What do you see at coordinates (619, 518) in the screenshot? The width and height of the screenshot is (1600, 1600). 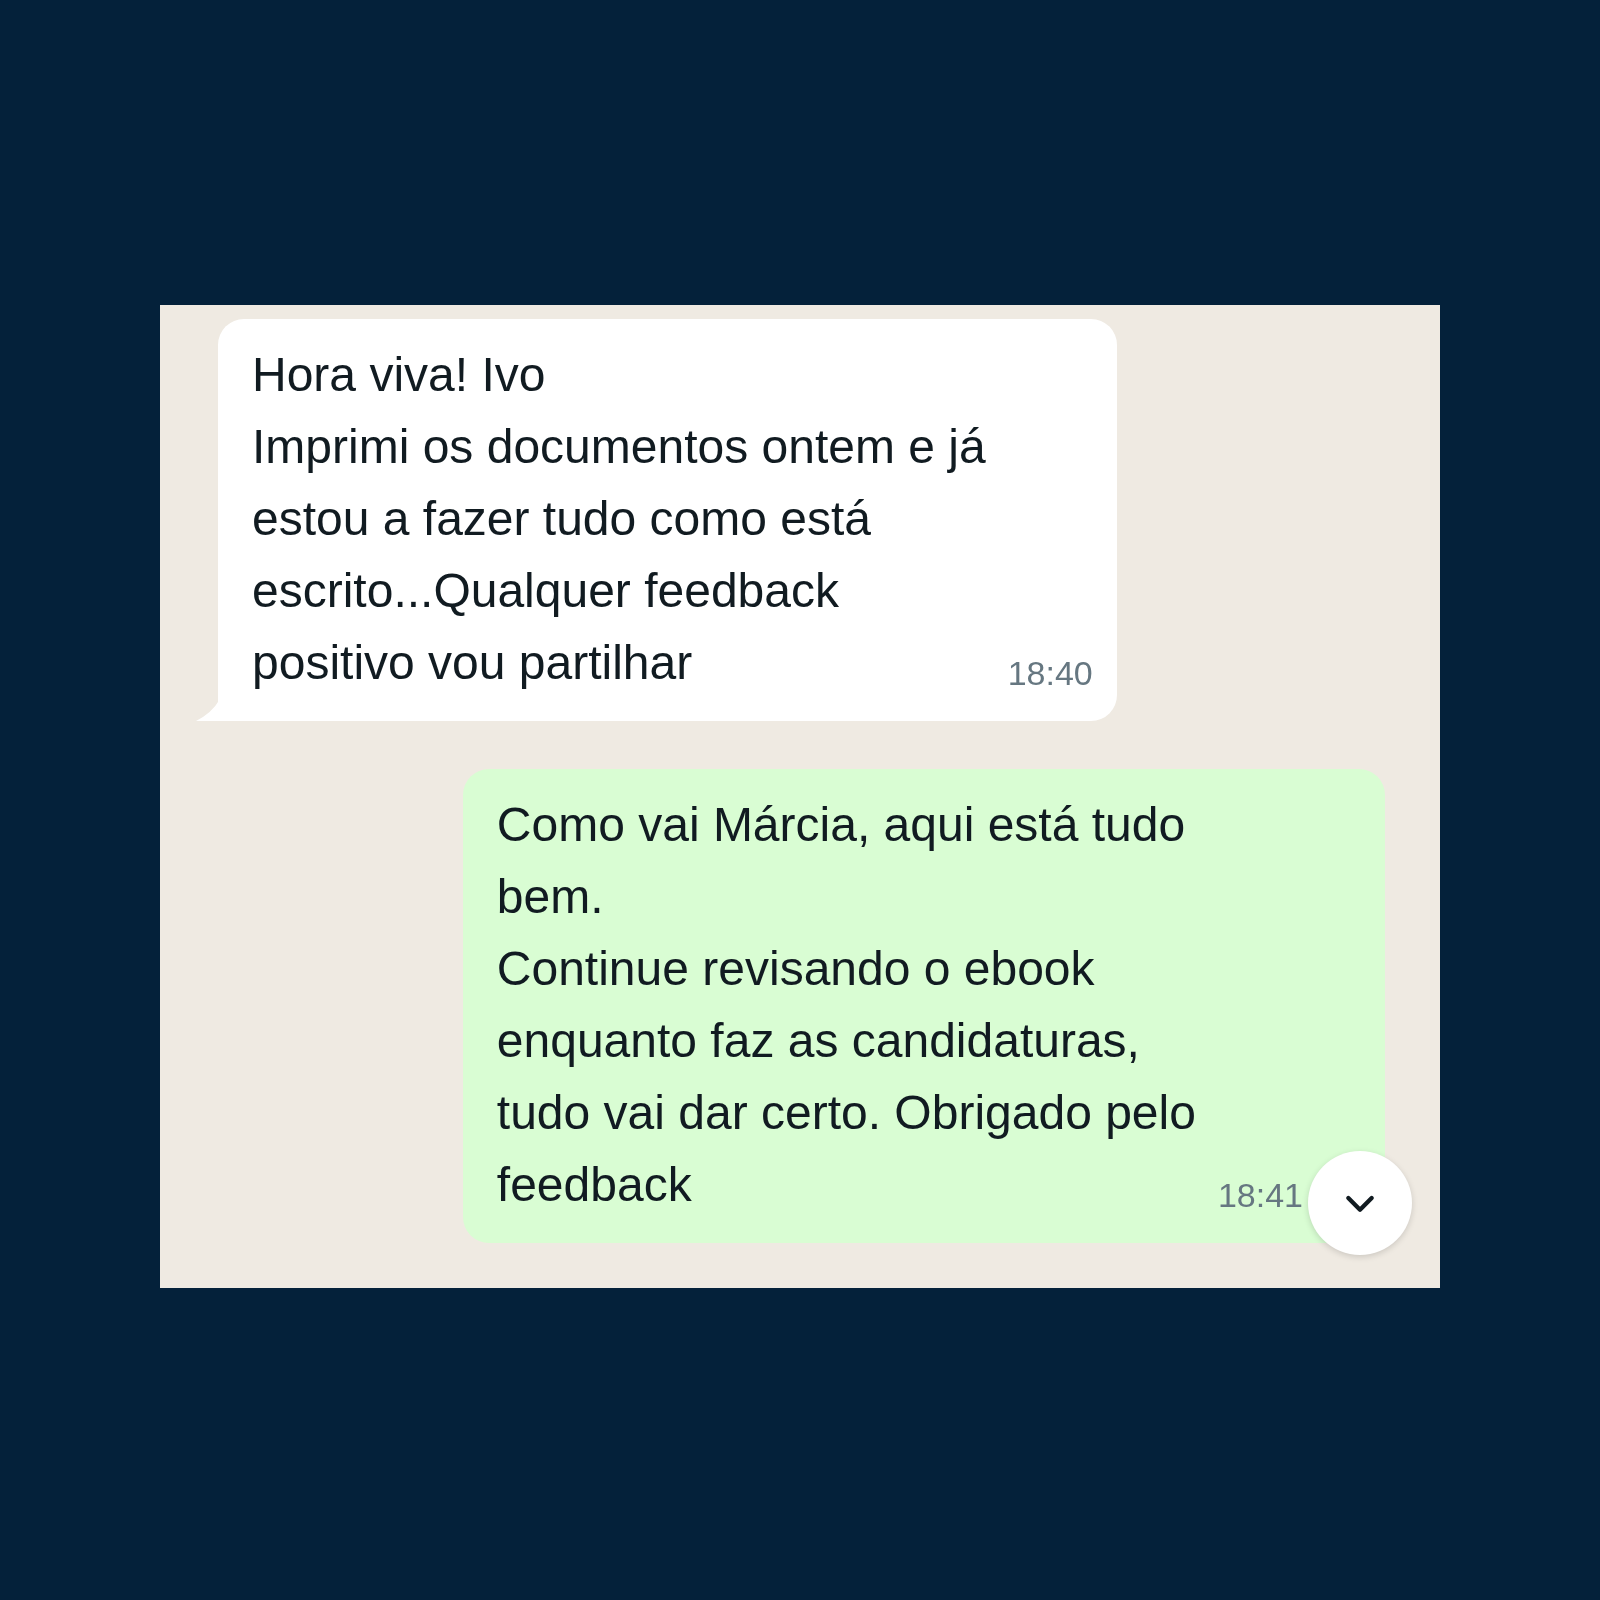 I see `message-text: Hora viva! Ivo Imprimi os documentos ontem e já estou a fazer tudo como está escrito...Qualquer feedback positivo vou partilhar` at bounding box center [619, 518].